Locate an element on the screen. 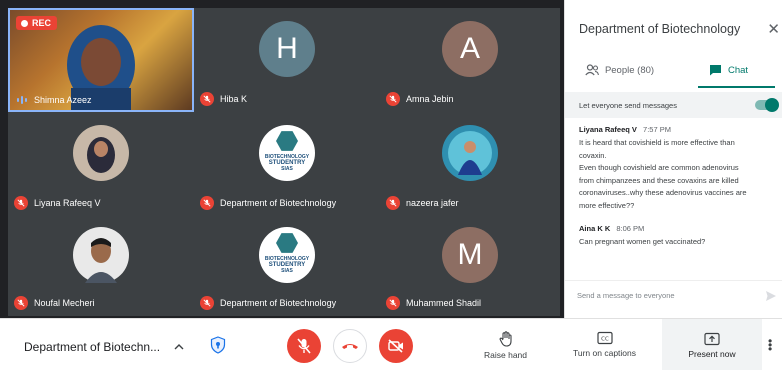 This screenshot has height=370, width=782. participant-tile: A Amna Jebin is located at coordinates (470, 60).